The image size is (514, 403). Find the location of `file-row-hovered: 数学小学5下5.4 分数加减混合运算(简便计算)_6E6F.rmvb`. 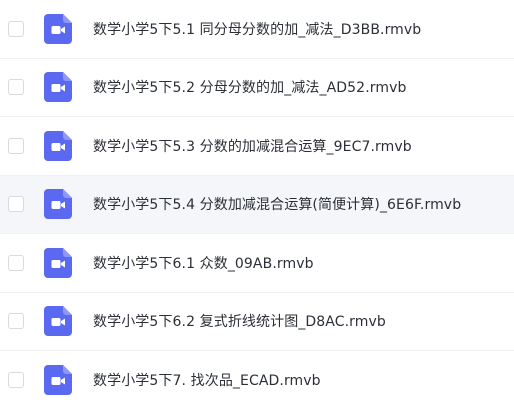

file-row-hovered: 数学小学5下5.4 分数加减混合运算(简便计算)_6E6F.rmvb is located at coordinates (257, 204).